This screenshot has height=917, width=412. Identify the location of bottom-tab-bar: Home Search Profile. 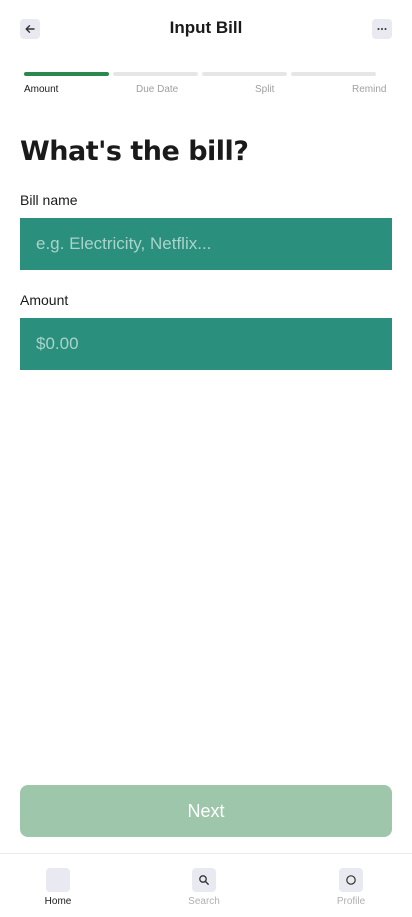
(206, 885).